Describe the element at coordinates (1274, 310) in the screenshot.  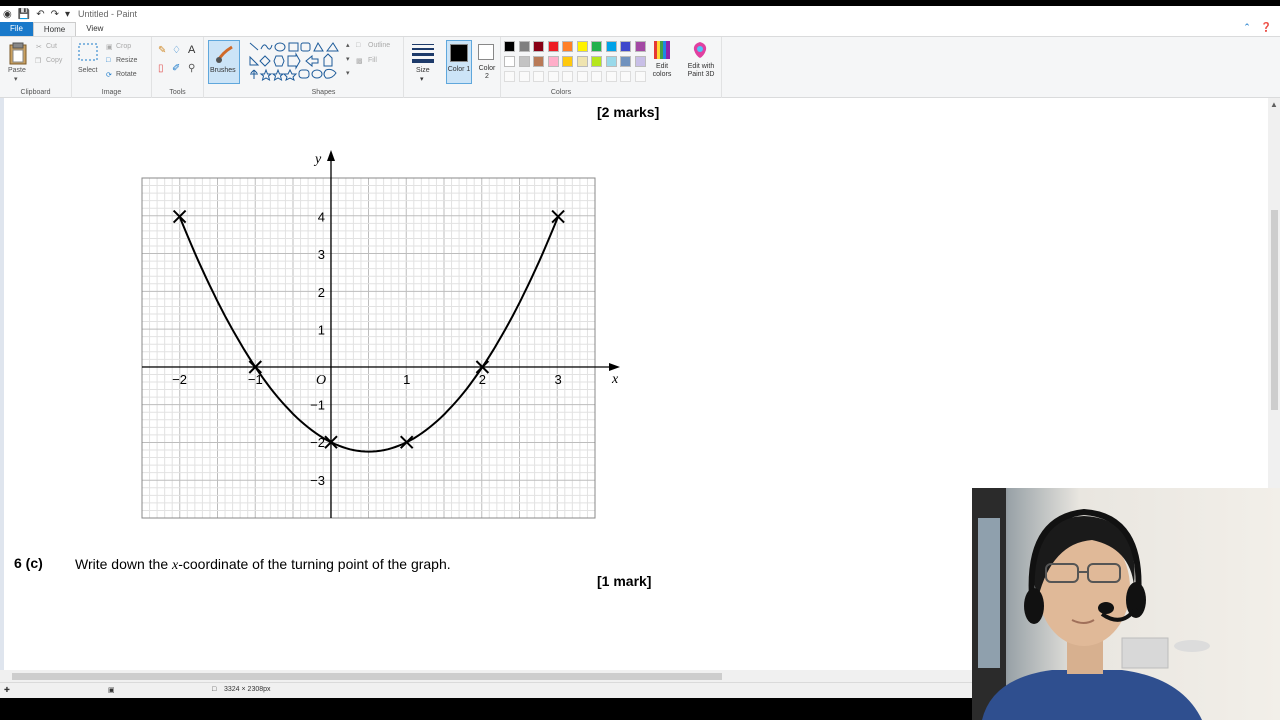
I see `vertical-scroll-thumb` at that location.